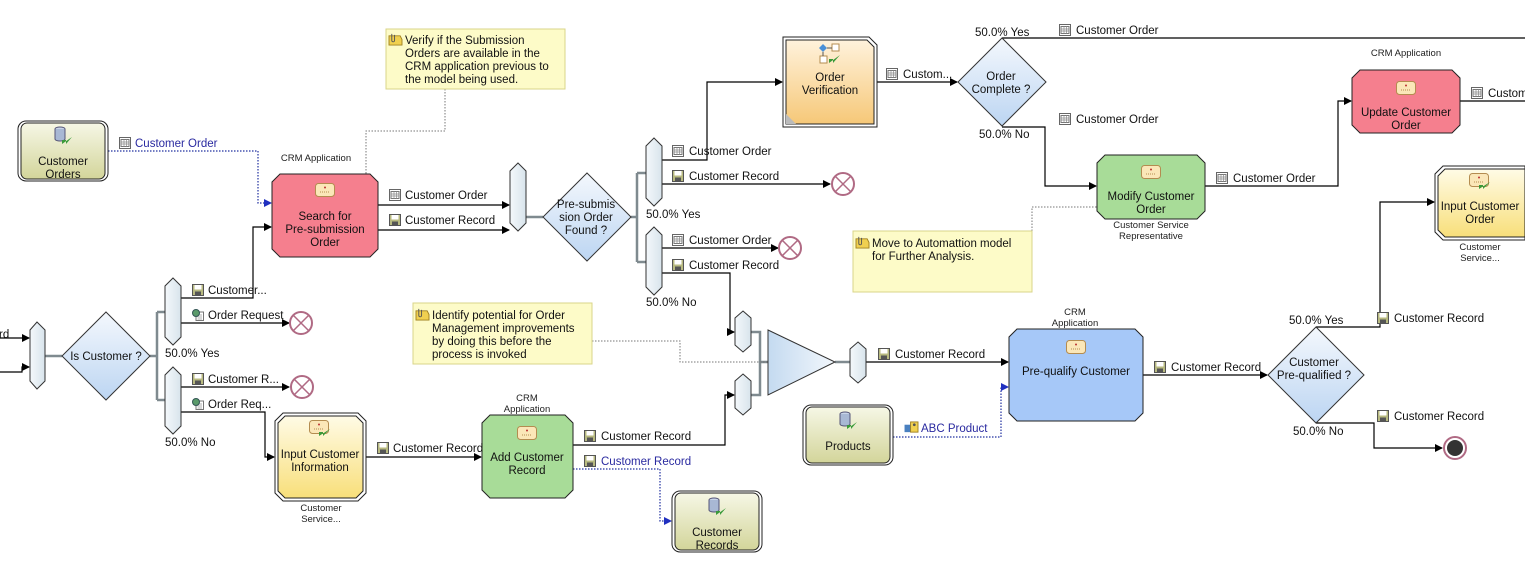 The height and width of the screenshot is (583, 1525). Describe the element at coordinates (395, 39) in the screenshot. I see `note-icon` at that location.